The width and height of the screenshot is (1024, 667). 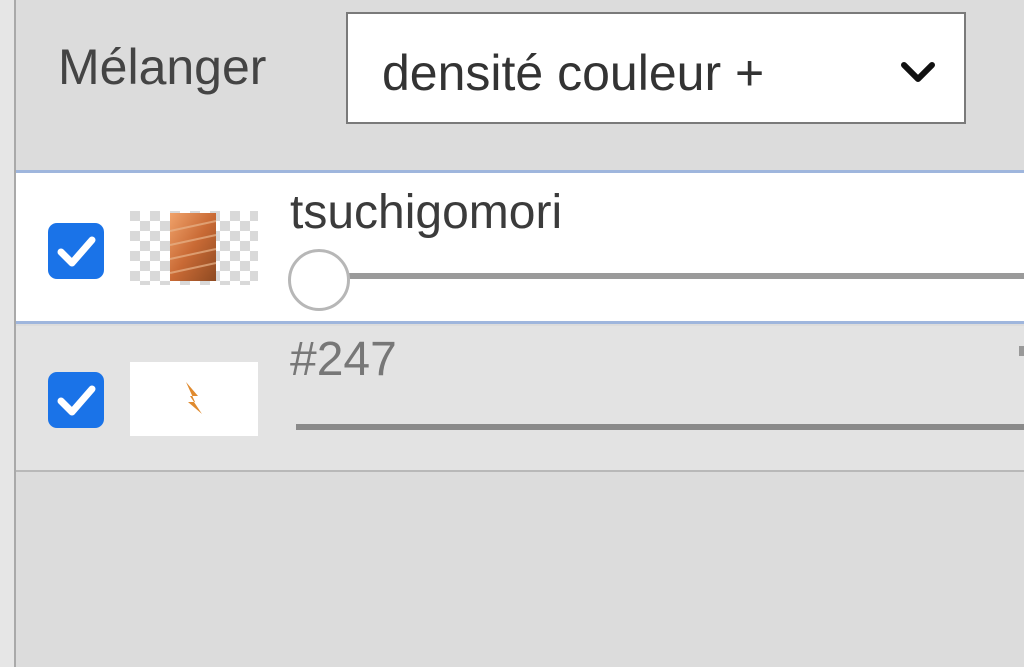 I want to click on layer-name: #247, so click(x=343, y=359).